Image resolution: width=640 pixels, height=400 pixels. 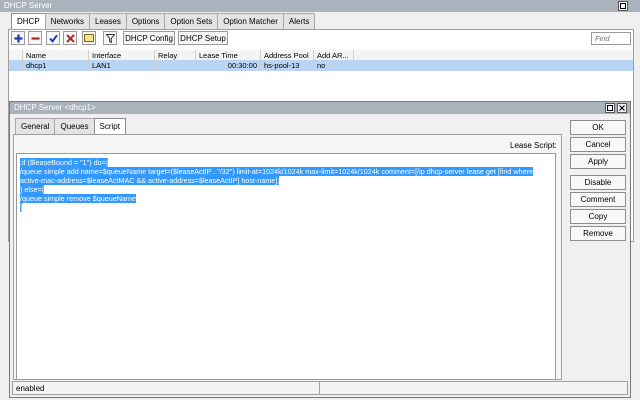 What do you see at coordinates (78, 198) in the screenshot?
I see `script-line-text: /queue simple remove $queueName` at bounding box center [78, 198].